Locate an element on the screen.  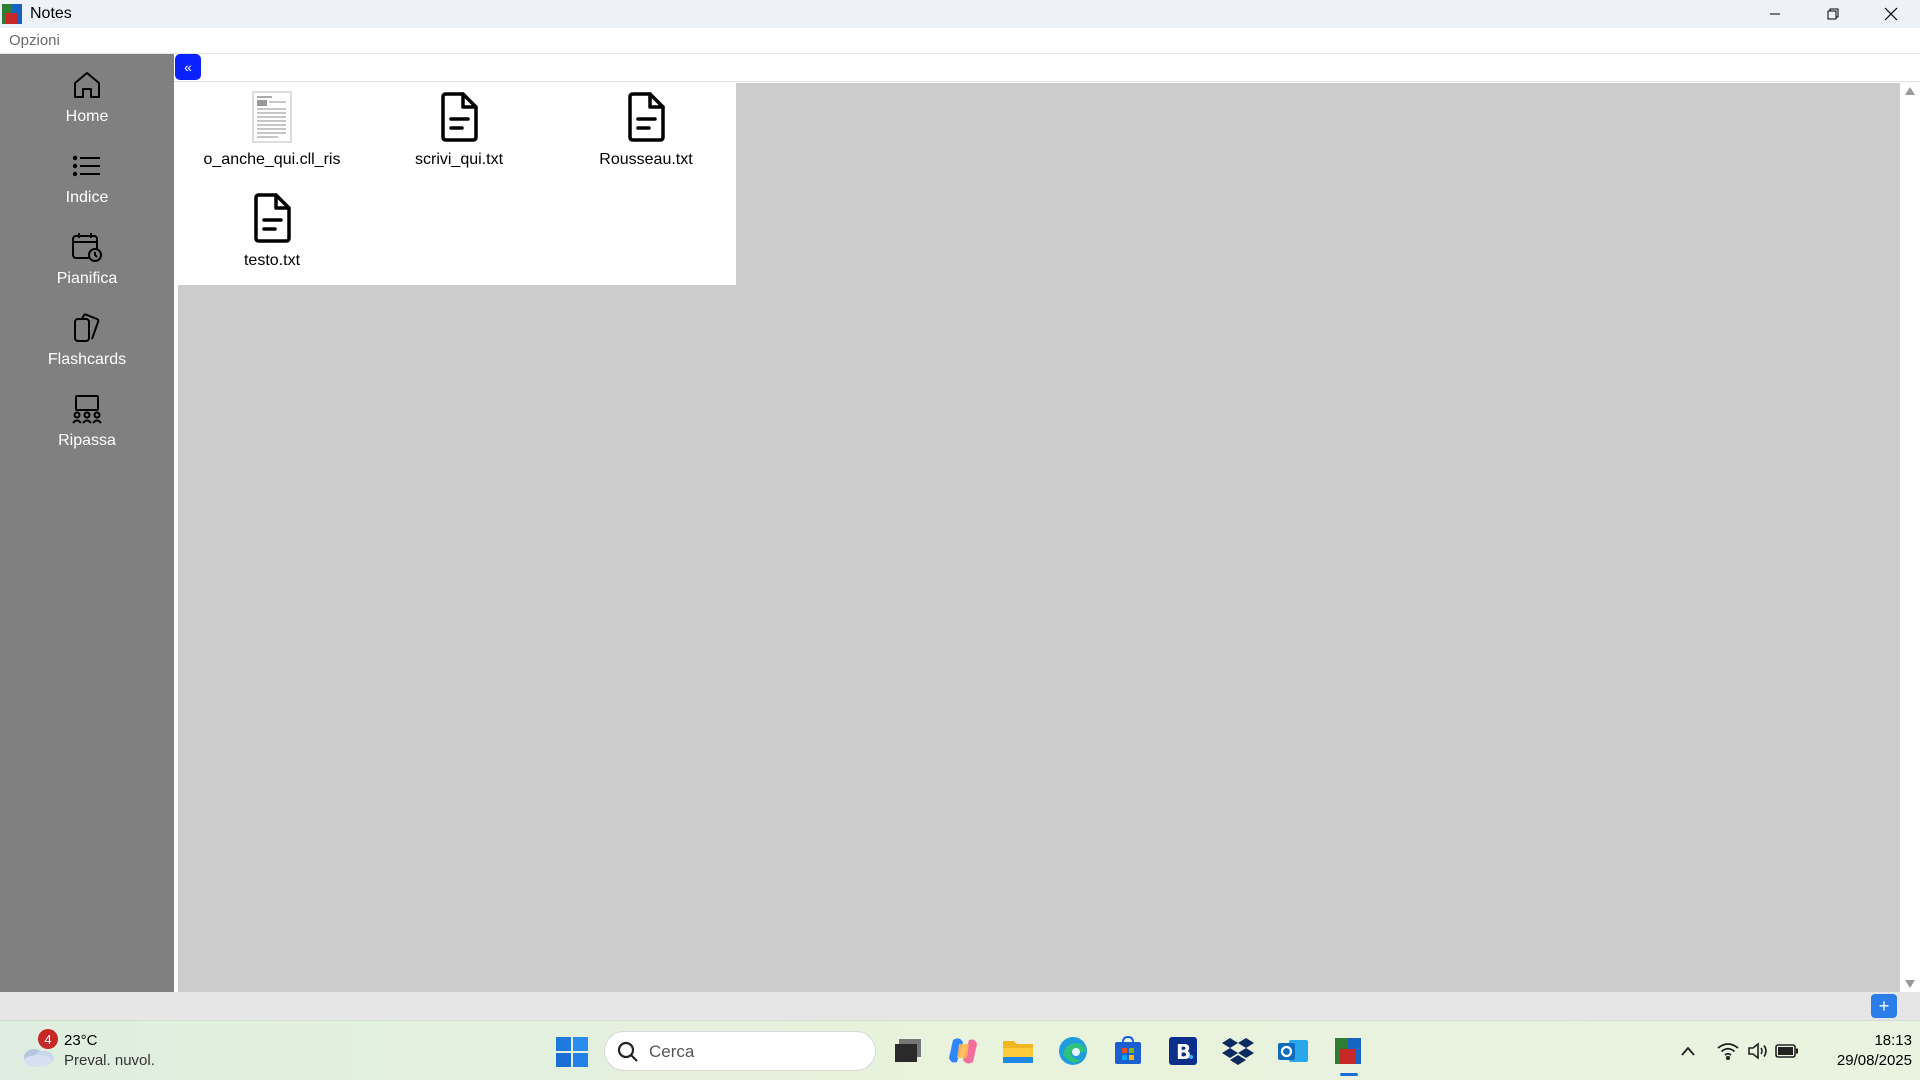
minimize-button is located at coordinates (1775, 14).